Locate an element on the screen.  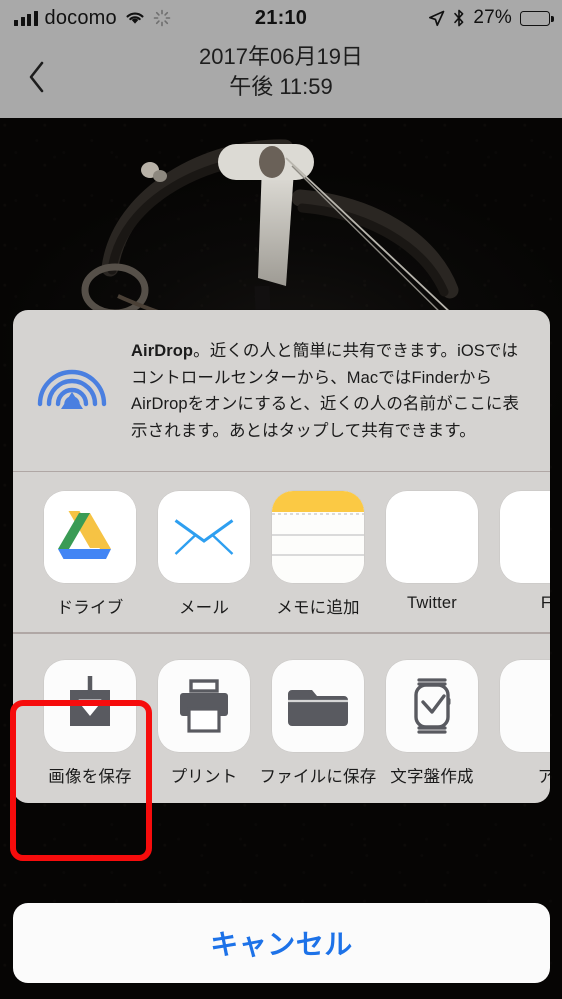
share-app-label: メモに追加 is located at coordinates (318, 608).